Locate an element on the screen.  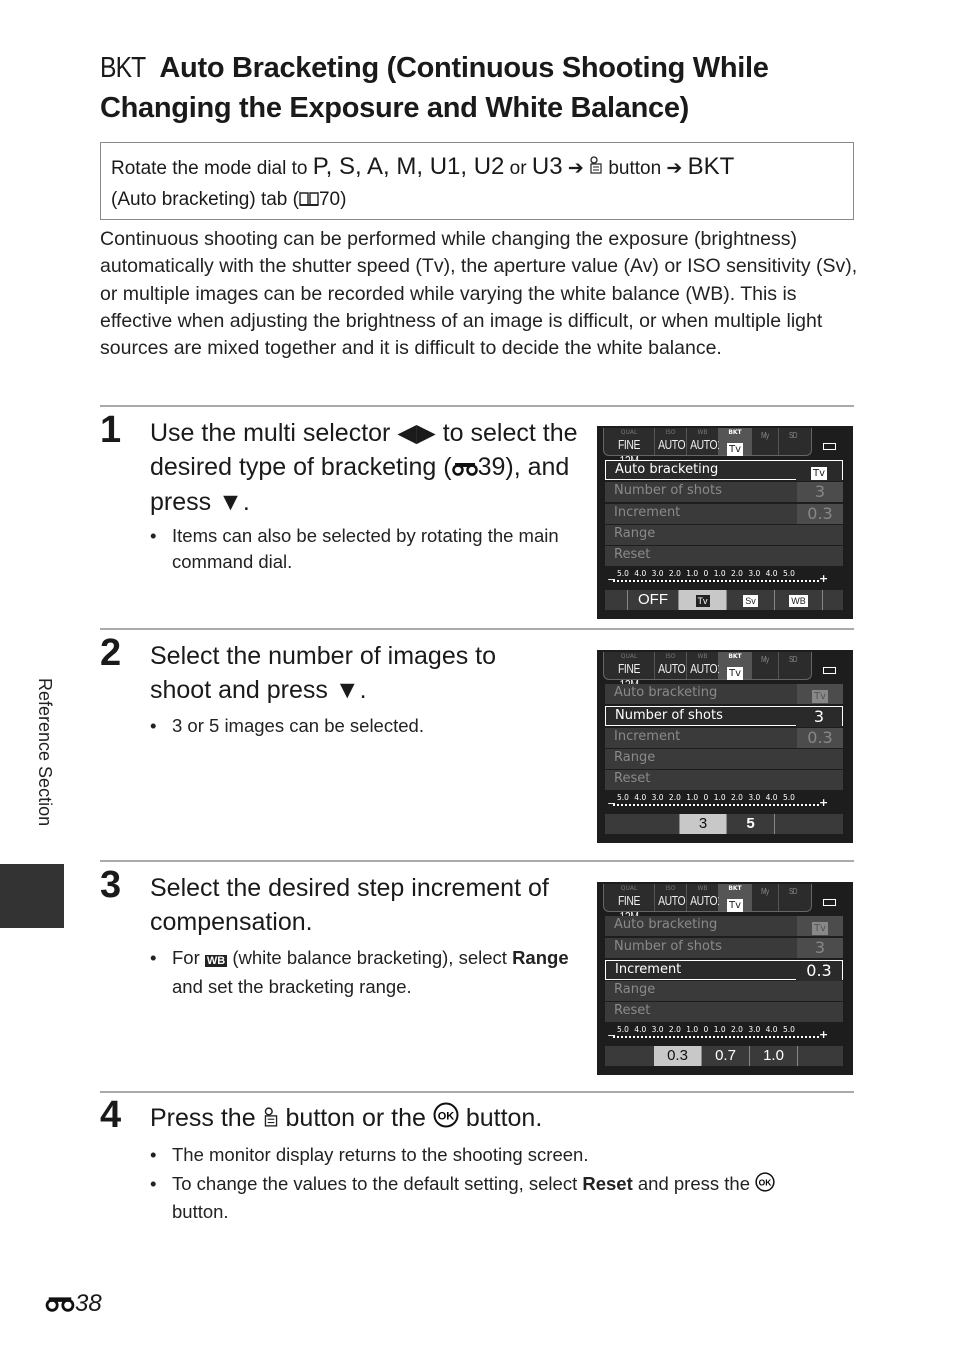
tab-iso: ISO AUTO is located at coordinates (671, 441).